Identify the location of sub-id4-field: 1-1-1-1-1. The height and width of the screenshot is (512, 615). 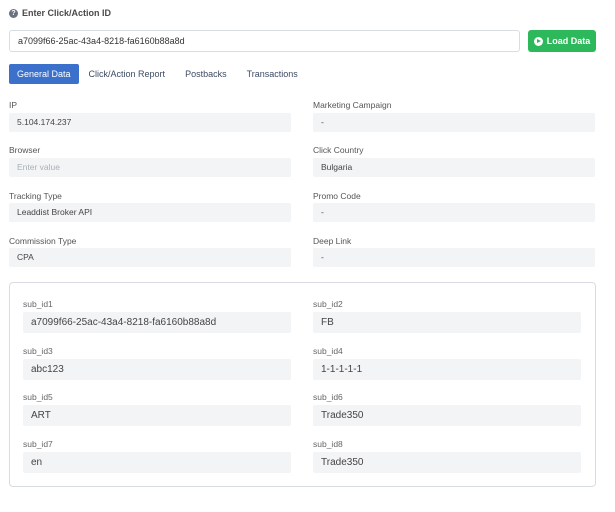
(447, 369).